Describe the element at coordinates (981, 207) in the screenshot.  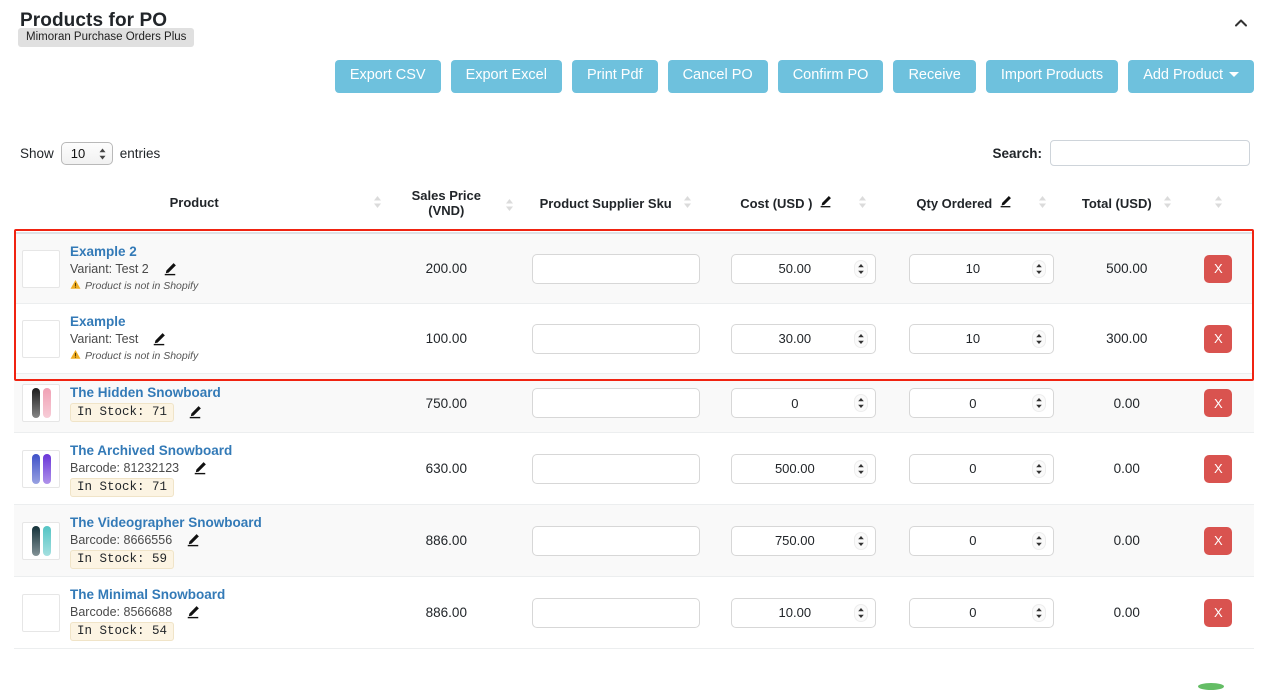
I see `column-header-qty-ordered: Qty Ordered` at that location.